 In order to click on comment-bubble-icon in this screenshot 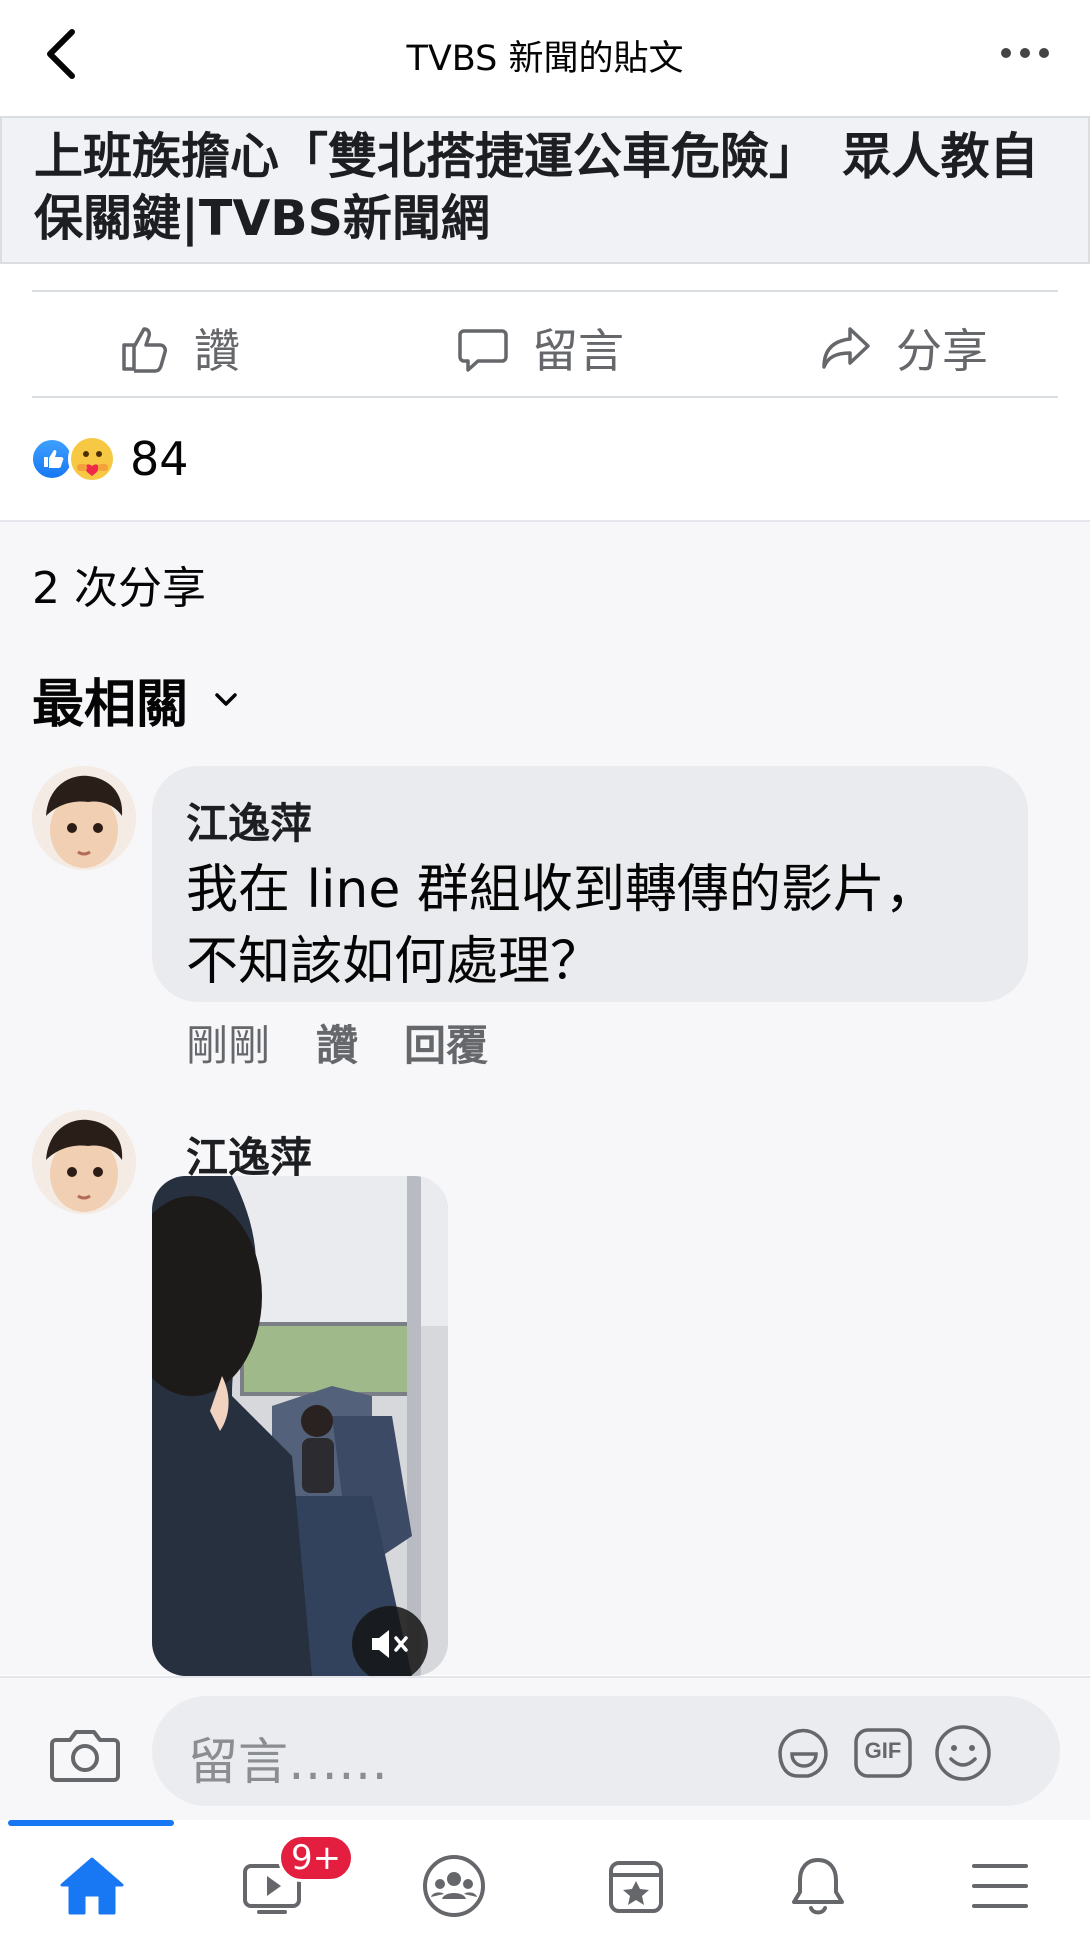, I will do `click(483, 350)`.